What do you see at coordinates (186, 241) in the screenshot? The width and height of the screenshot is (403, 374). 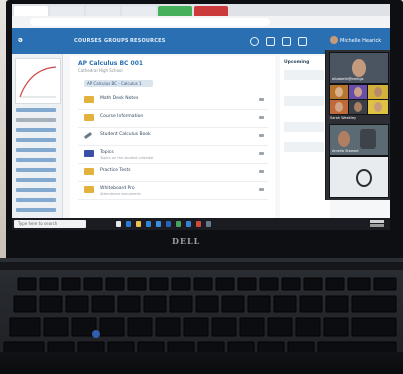 I see `laptop-brand-logo: DELL` at bounding box center [186, 241].